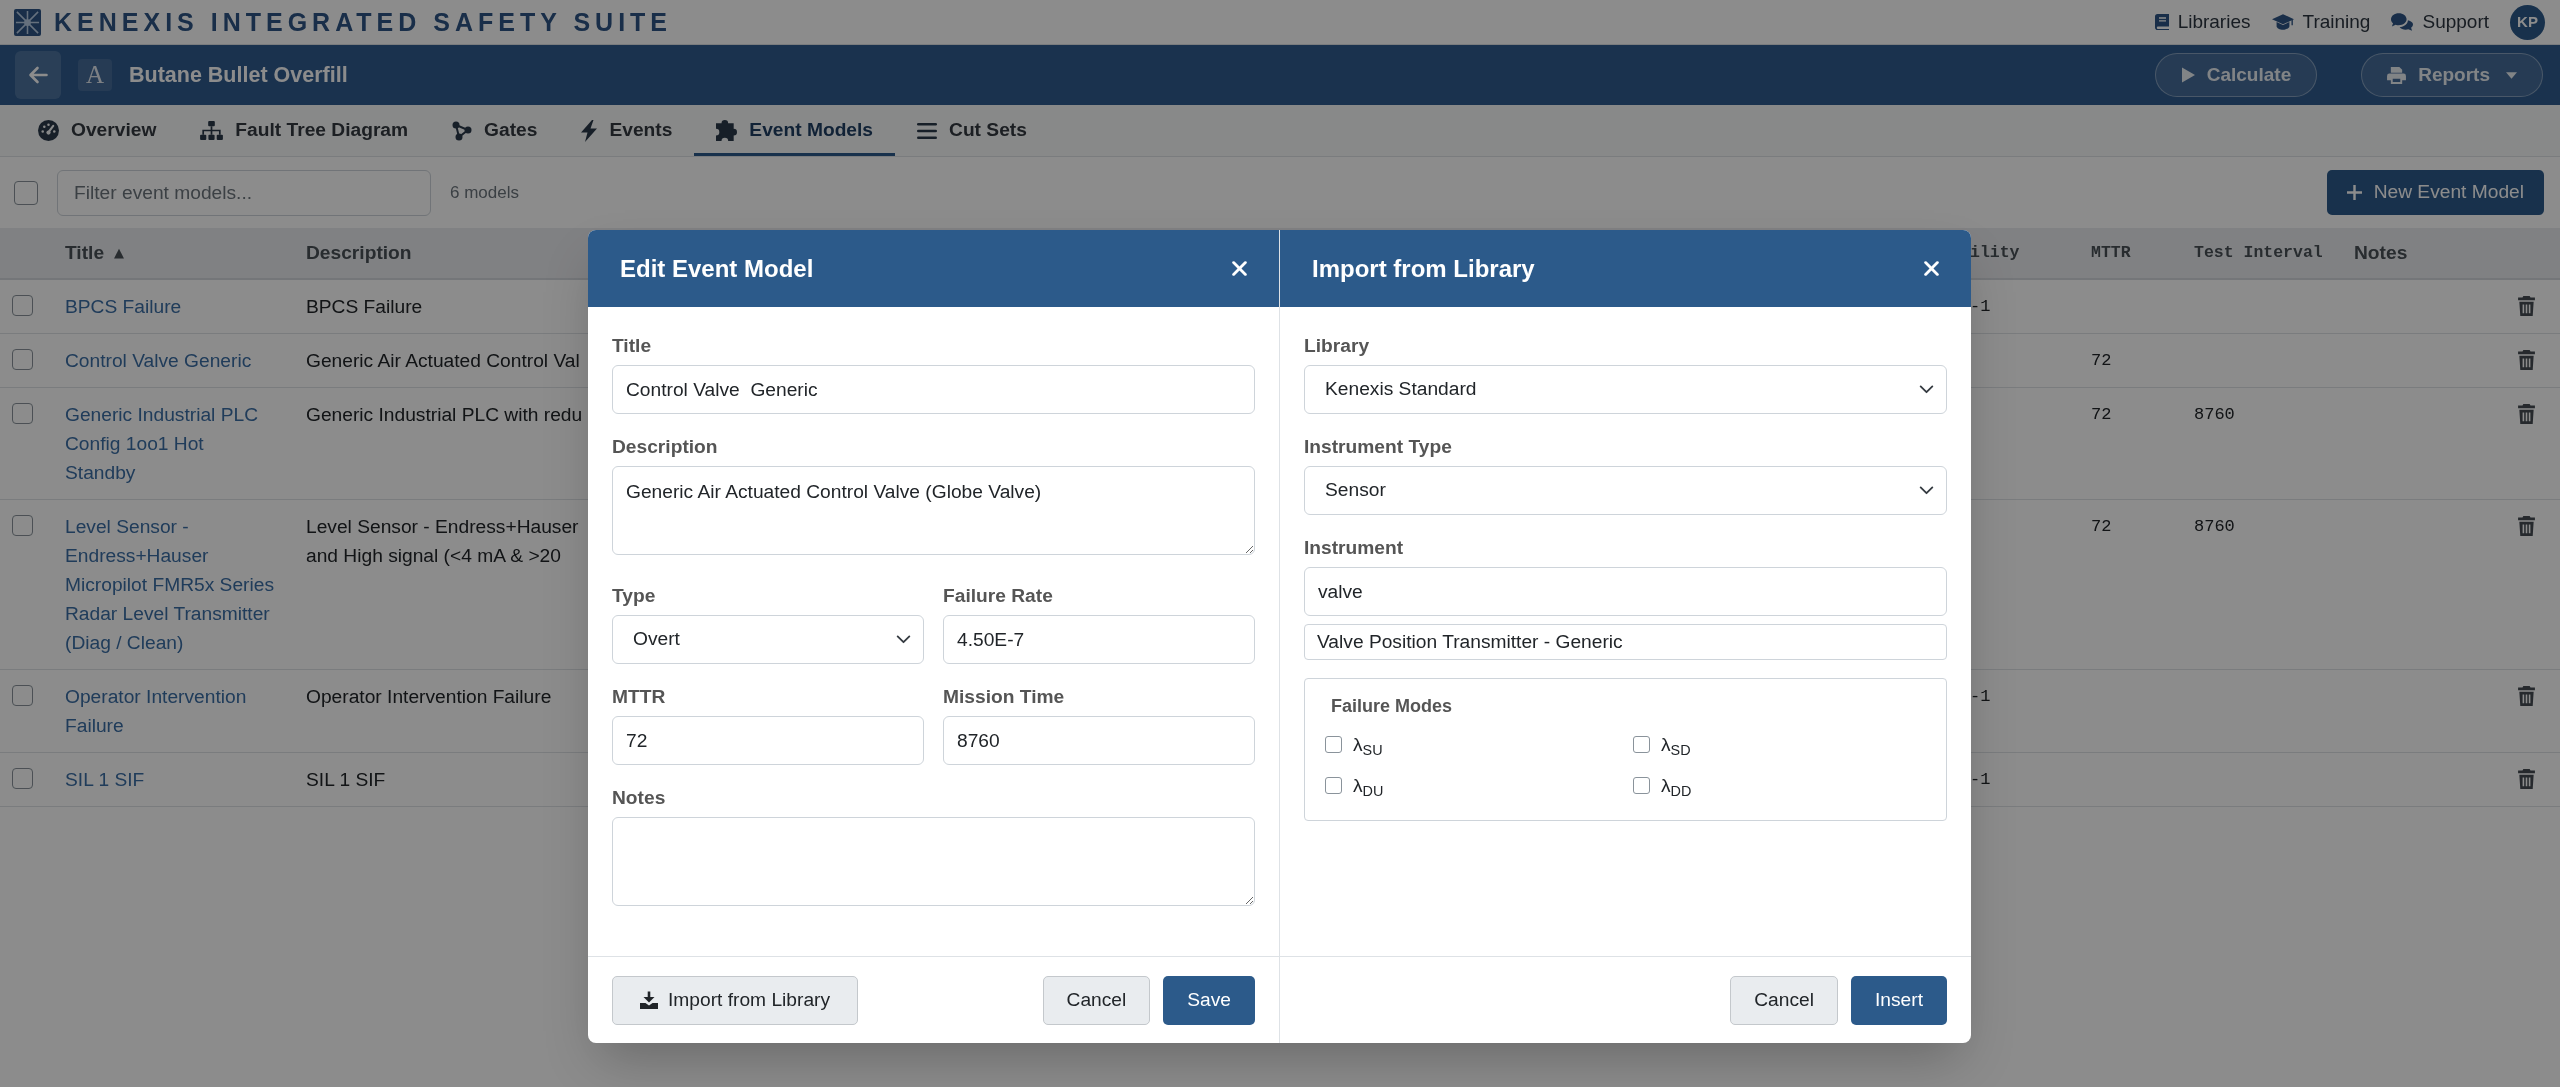 This screenshot has width=2560, height=1087. I want to click on user-avatar: KP, so click(2527, 22).